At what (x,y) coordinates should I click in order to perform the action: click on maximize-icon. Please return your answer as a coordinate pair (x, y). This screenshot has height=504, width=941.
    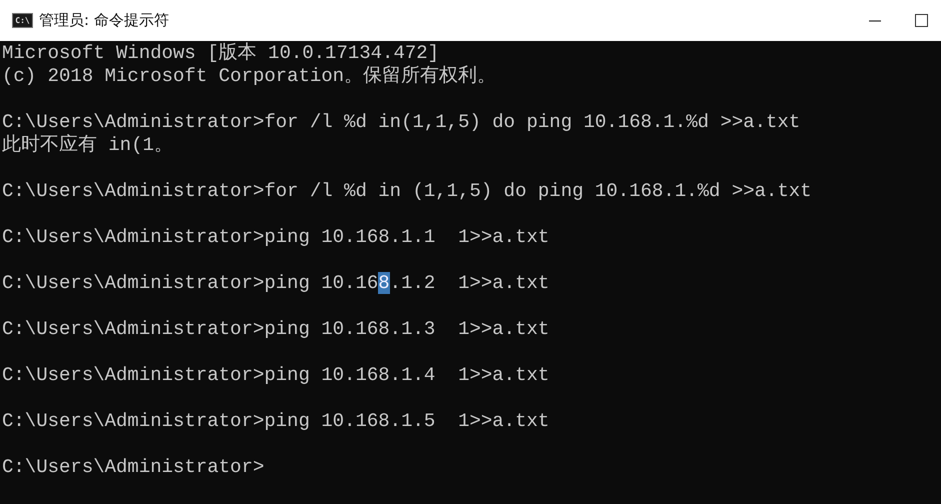
    Looking at the image, I should click on (921, 20).